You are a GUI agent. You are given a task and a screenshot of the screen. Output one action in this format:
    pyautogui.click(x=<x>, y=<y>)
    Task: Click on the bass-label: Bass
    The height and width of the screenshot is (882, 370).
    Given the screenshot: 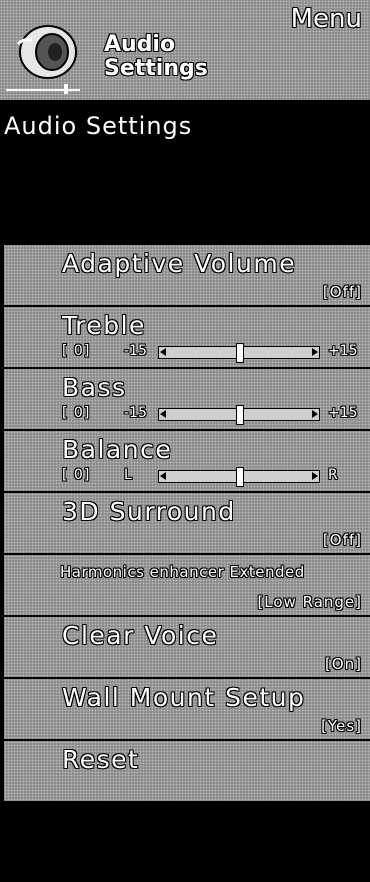 What is the action you would take?
    pyautogui.click(x=94, y=387)
    